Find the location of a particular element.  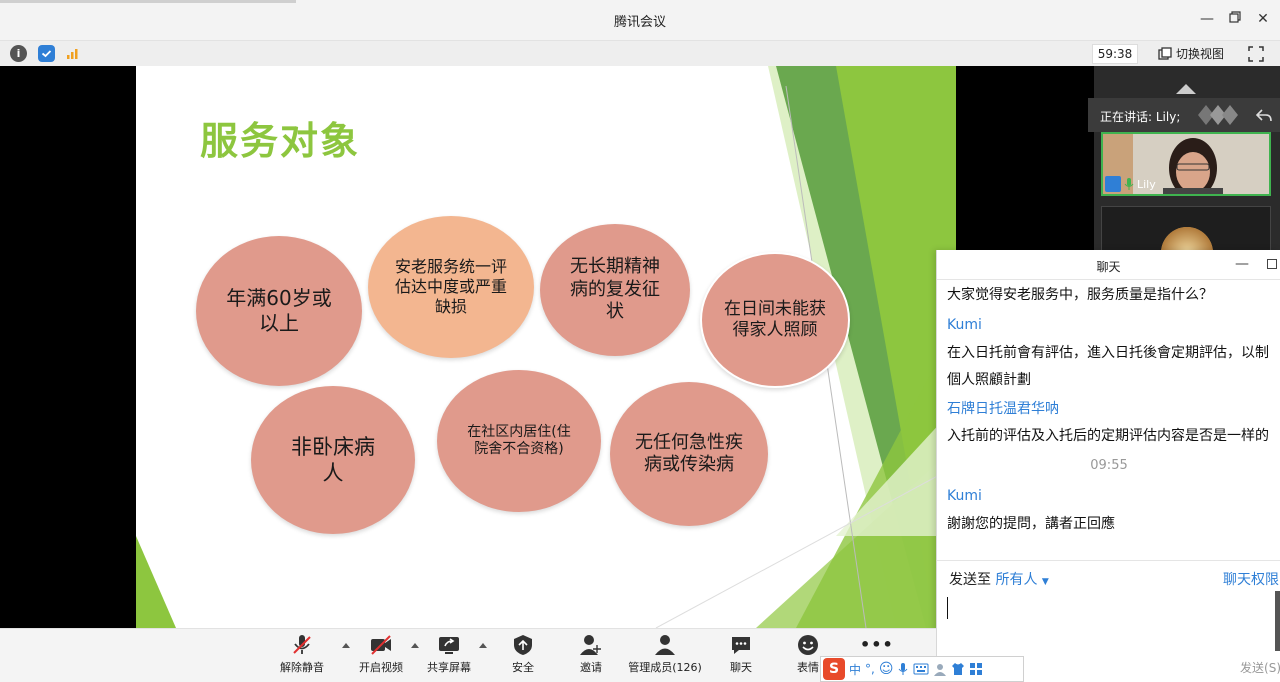

security-button: 安全 is located at coordinates (523, 654).